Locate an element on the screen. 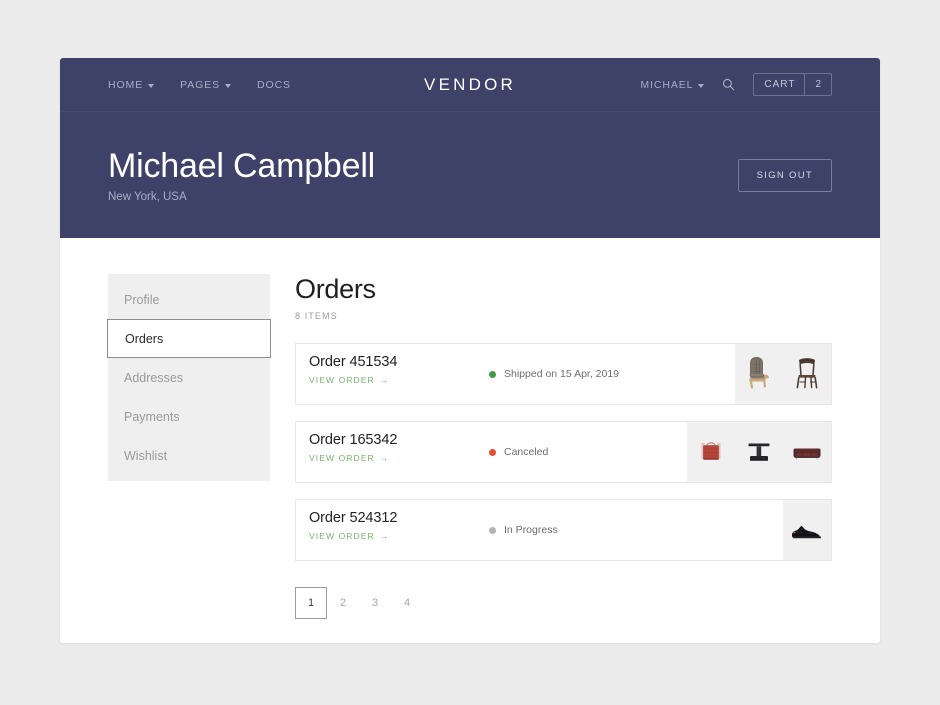 Image resolution: width=940 pixels, height=705 pixels. order-row: Order 165342 VIEW ORDER → Canceled is located at coordinates (563, 452).